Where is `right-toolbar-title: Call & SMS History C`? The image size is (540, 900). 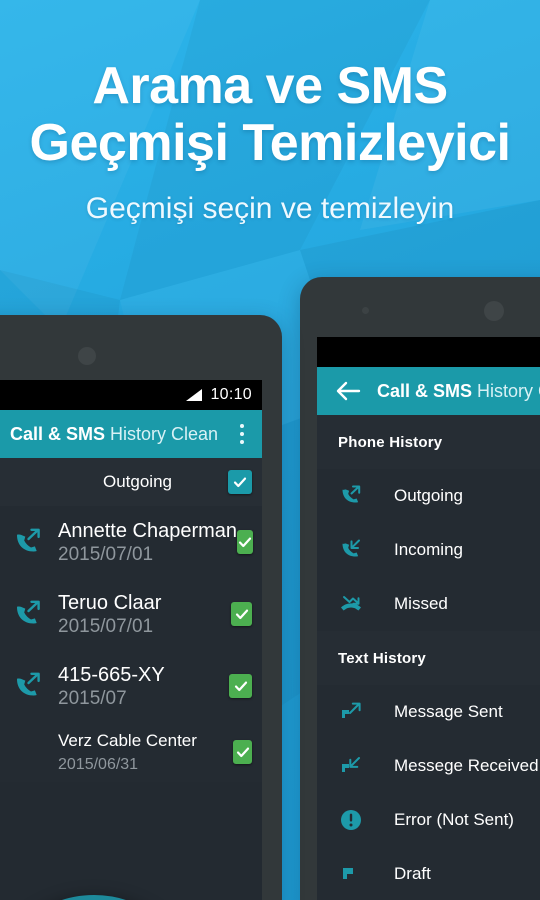
right-toolbar-title: Call & SMS History C is located at coordinates (458, 391).